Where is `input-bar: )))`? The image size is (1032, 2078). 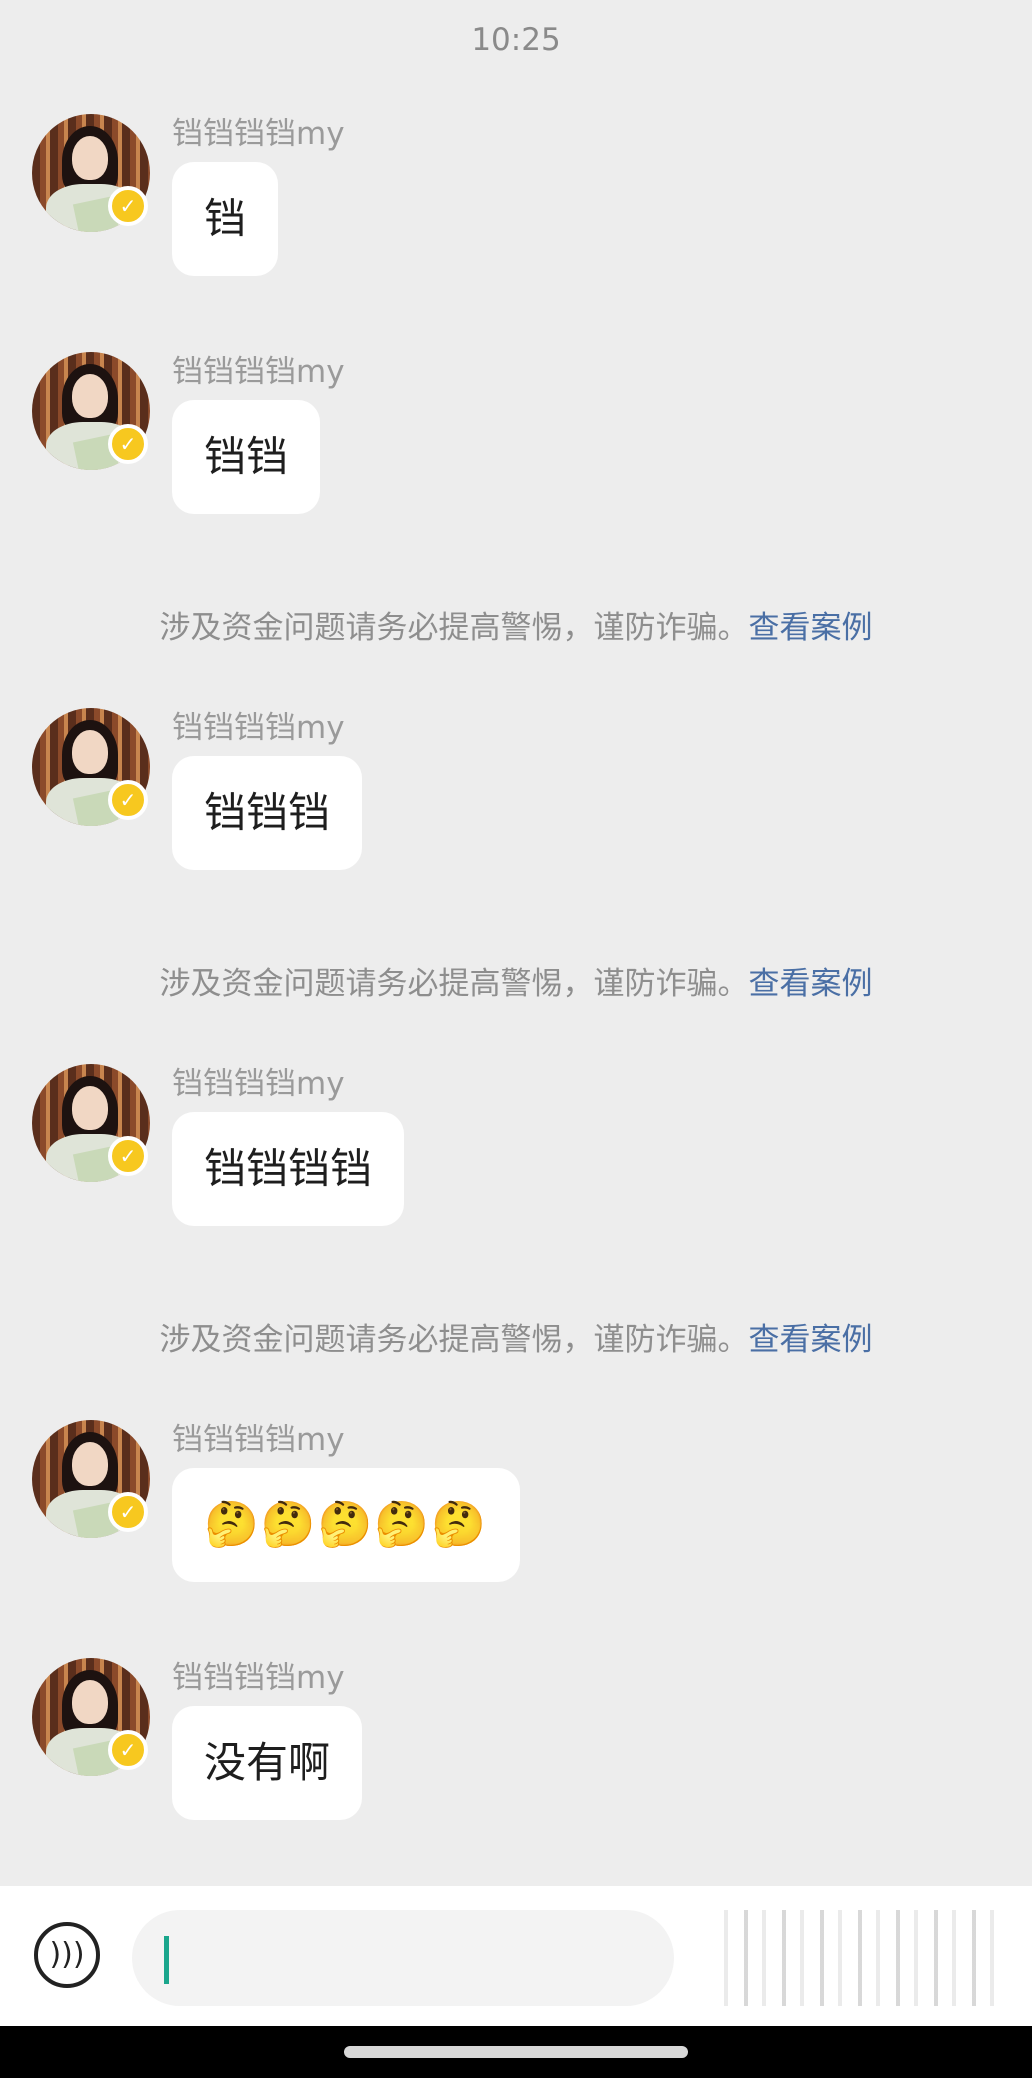
input-bar: ))) is located at coordinates (516, 1956).